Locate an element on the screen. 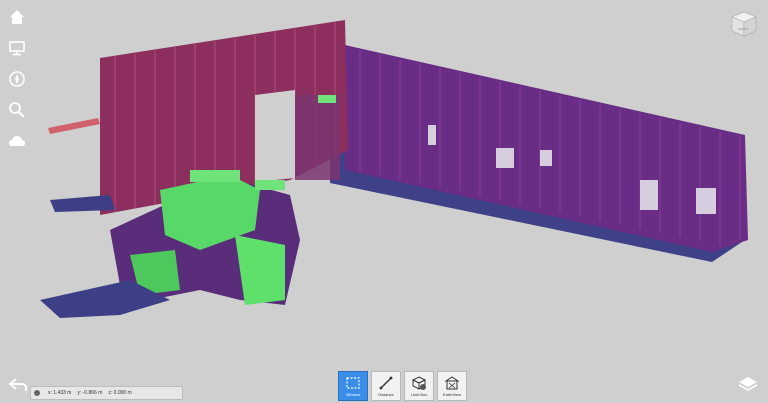 Image resolution: width=768 pixels, height=403 pixels. home-button is located at coordinates (17, 17).